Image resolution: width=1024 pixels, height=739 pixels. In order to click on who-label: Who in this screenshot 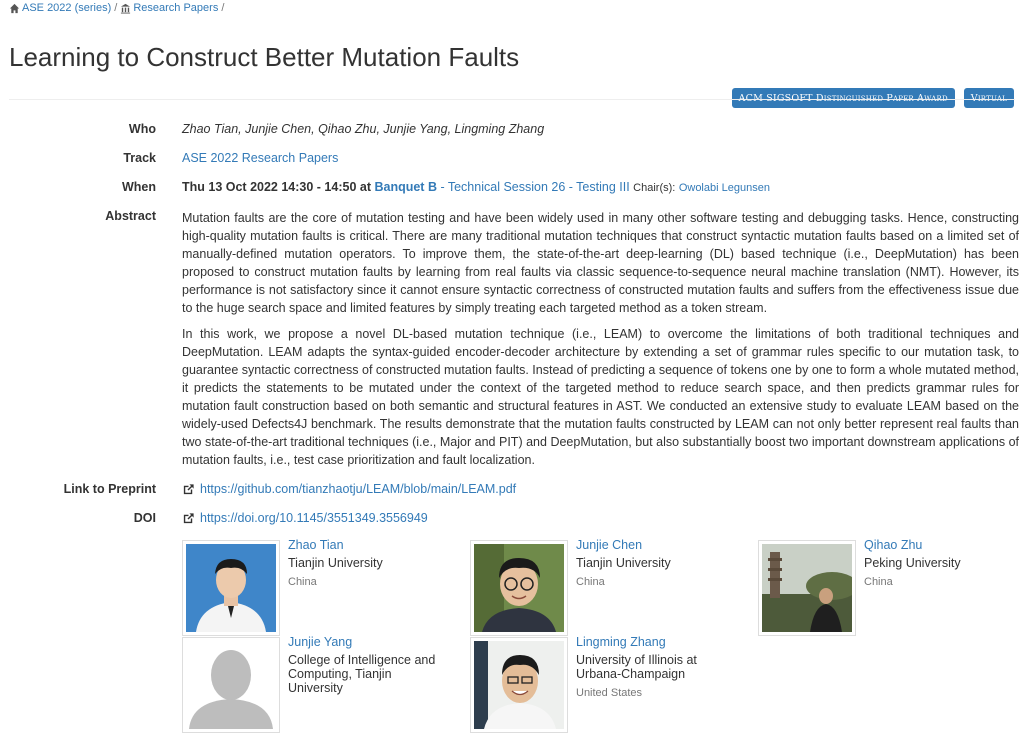, I will do `click(142, 129)`.